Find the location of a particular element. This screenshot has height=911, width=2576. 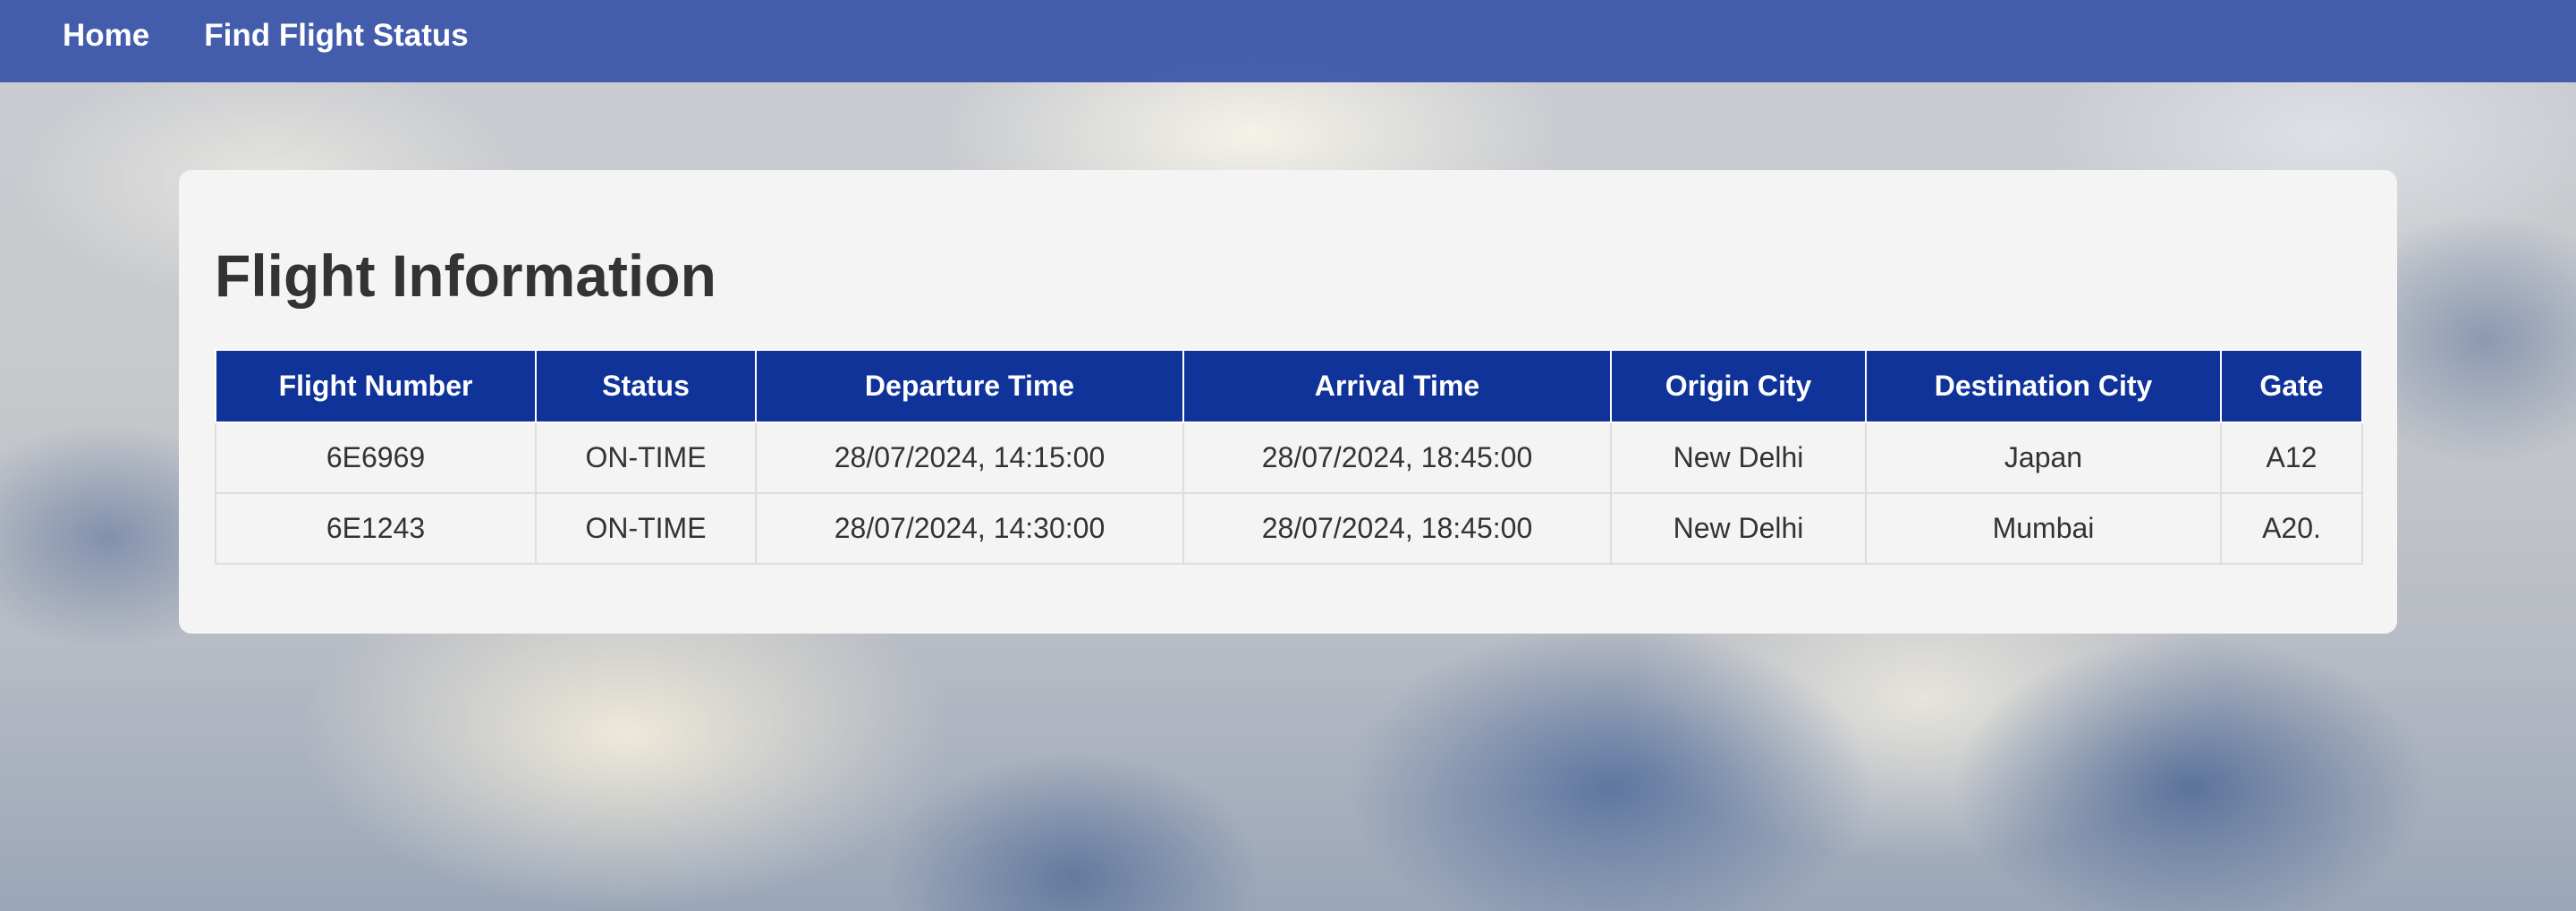

cell-gate: A12 is located at coordinates (2291, 457).